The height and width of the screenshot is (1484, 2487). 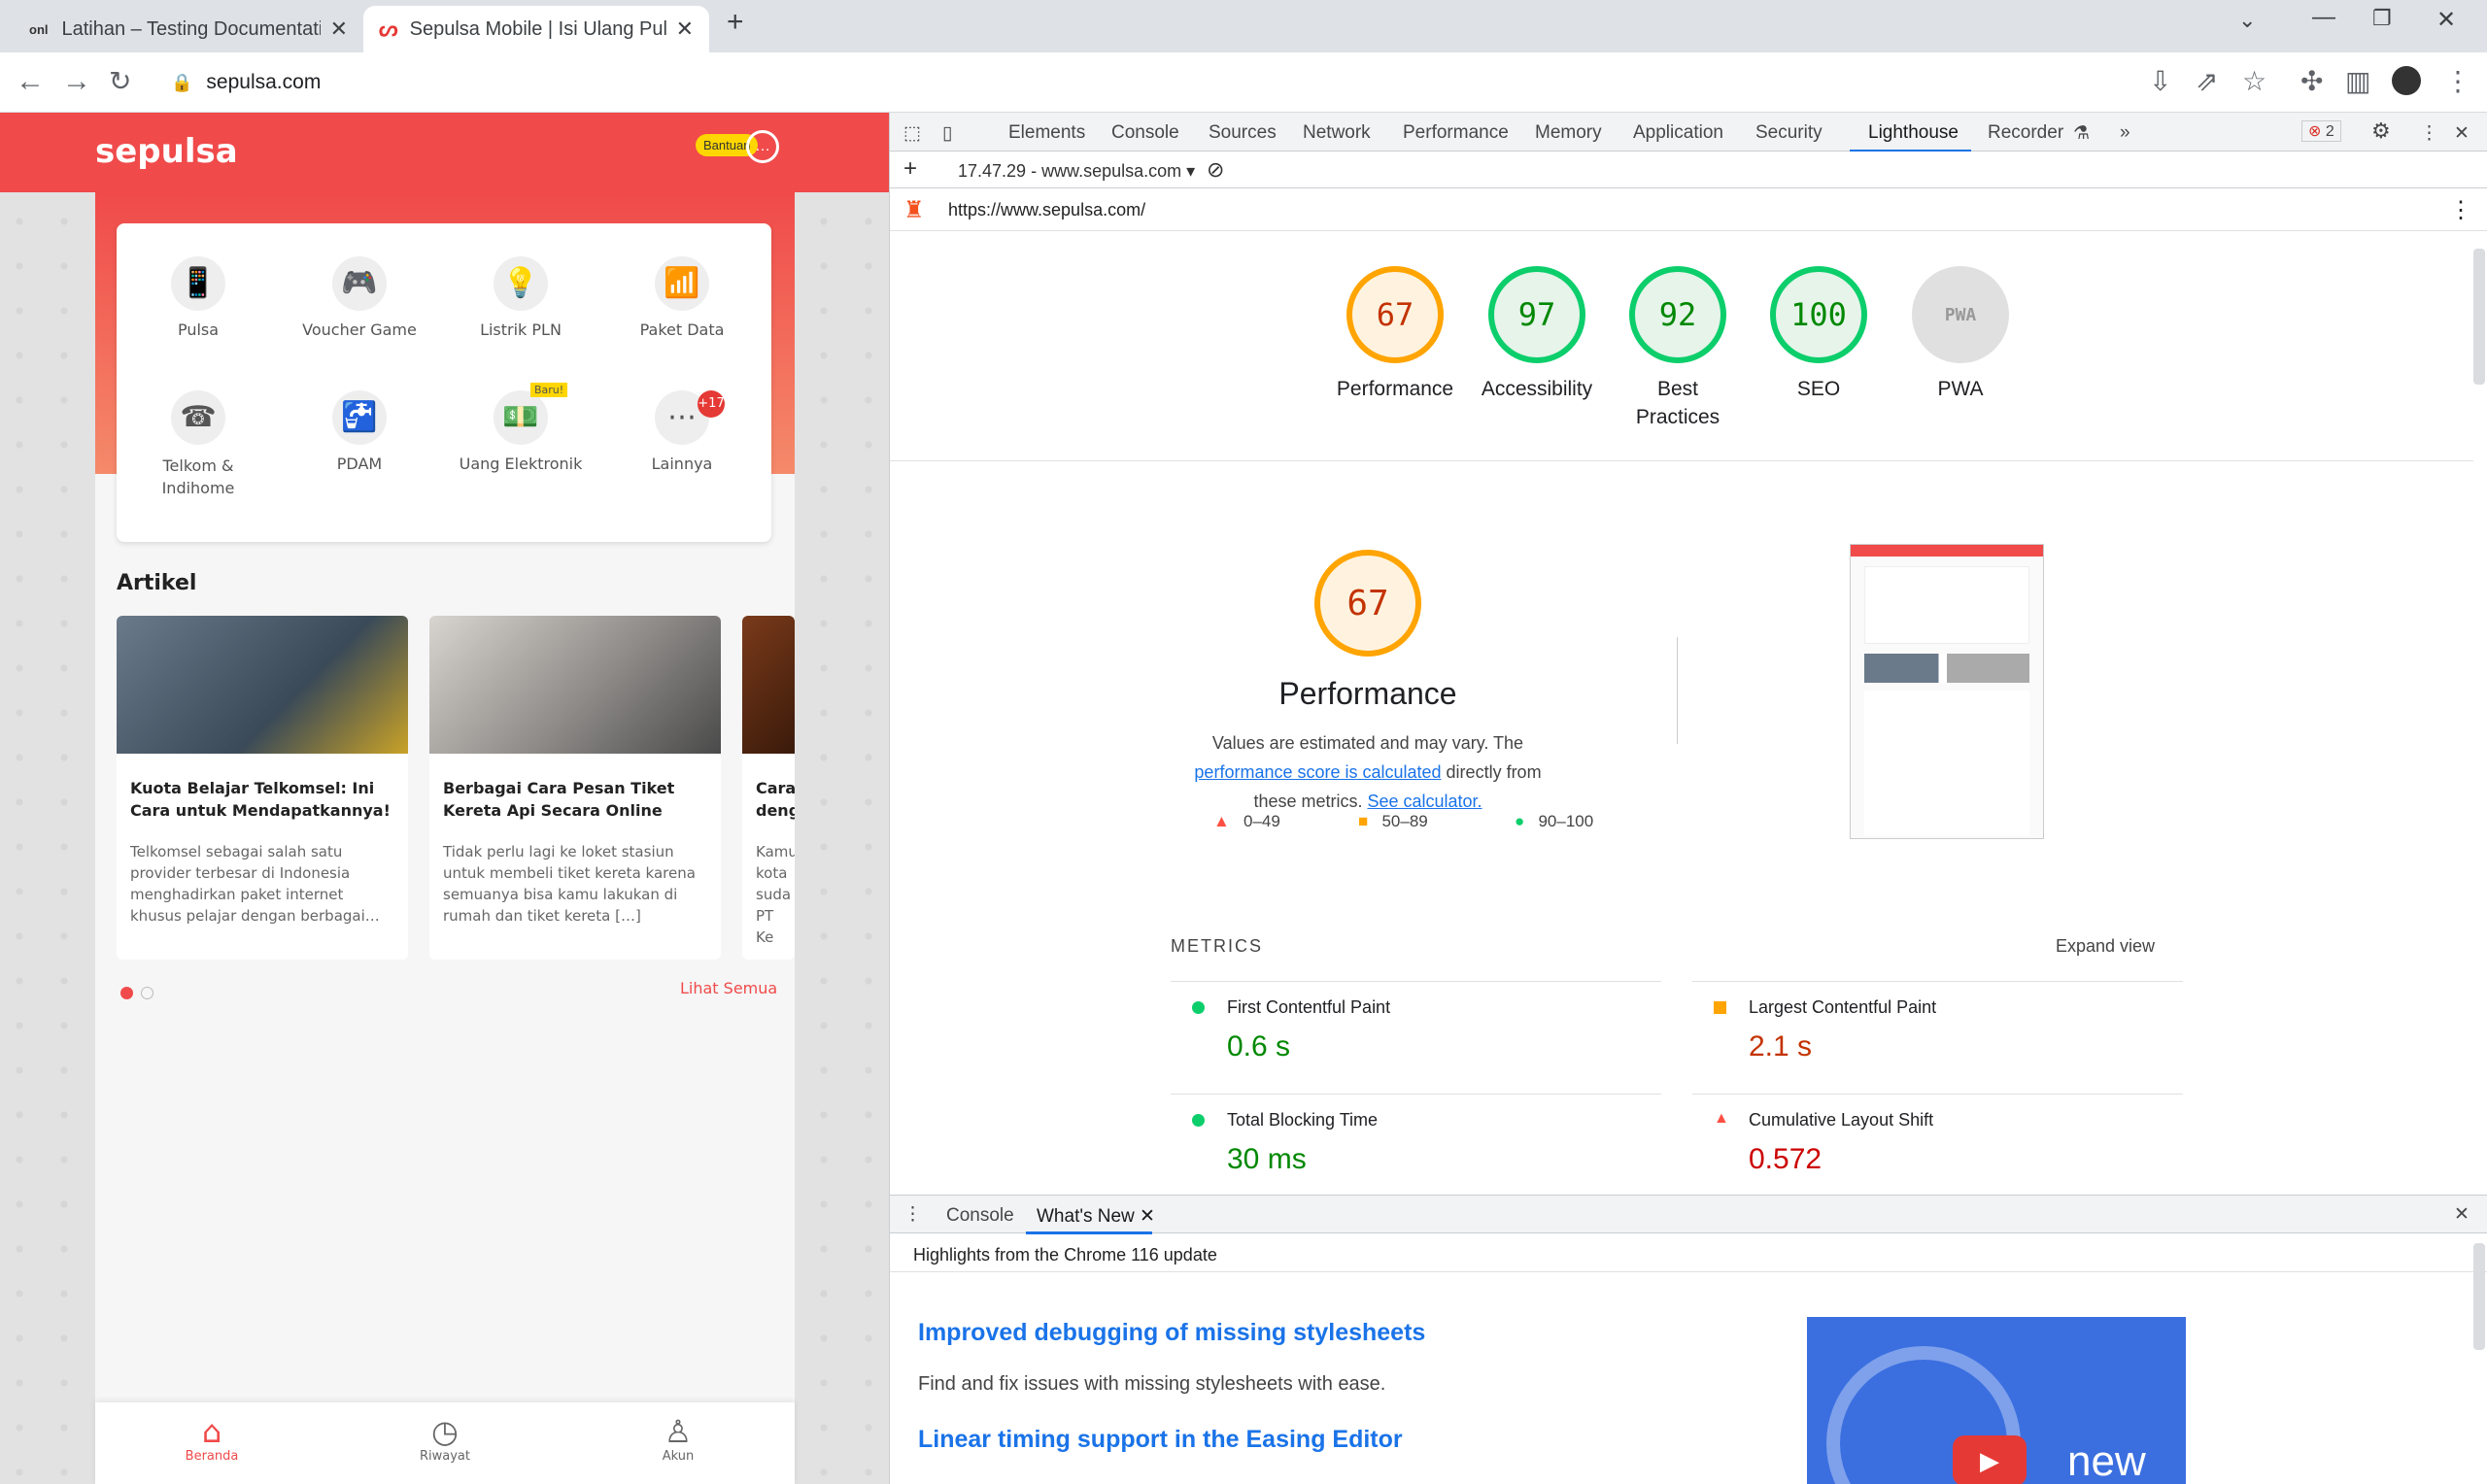 I want to click on error-count-badge: ⊗ 2, so click(x=2321, y=131).